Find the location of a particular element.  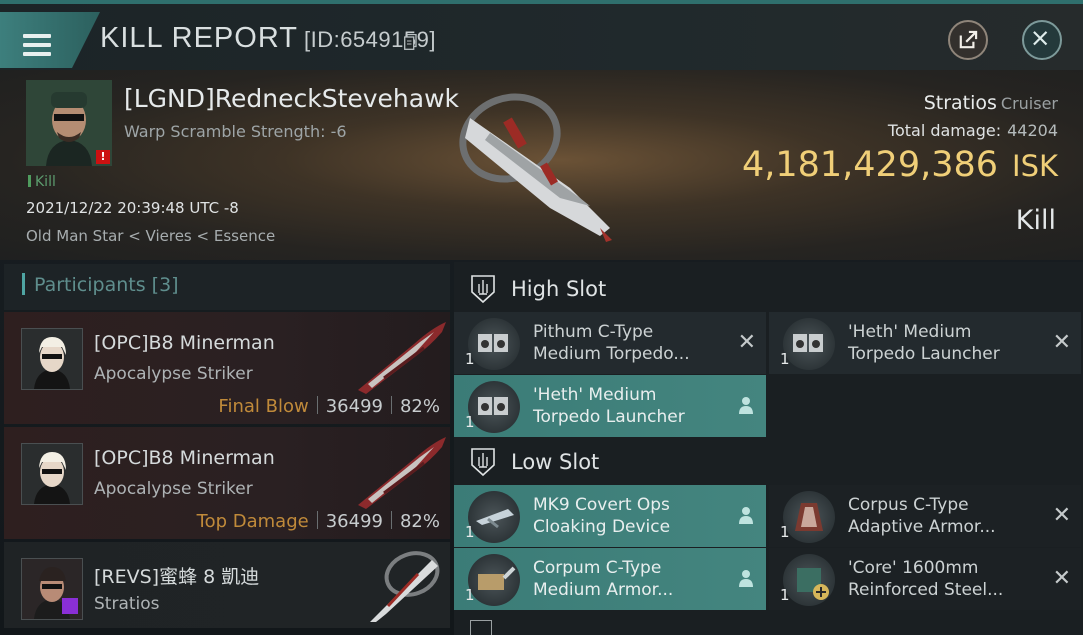

cloaking-device-icon is located at coordinates (494, 517).